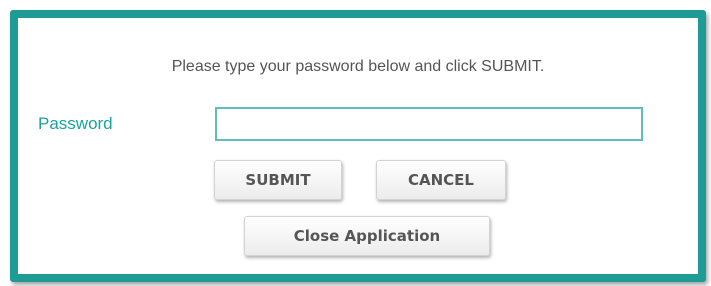 The image size is (711, 286). What do you see at coordinates (278, 180) in the screenshot?
I see `submit-button: SUBMIT` at bounding box center [278, 180].